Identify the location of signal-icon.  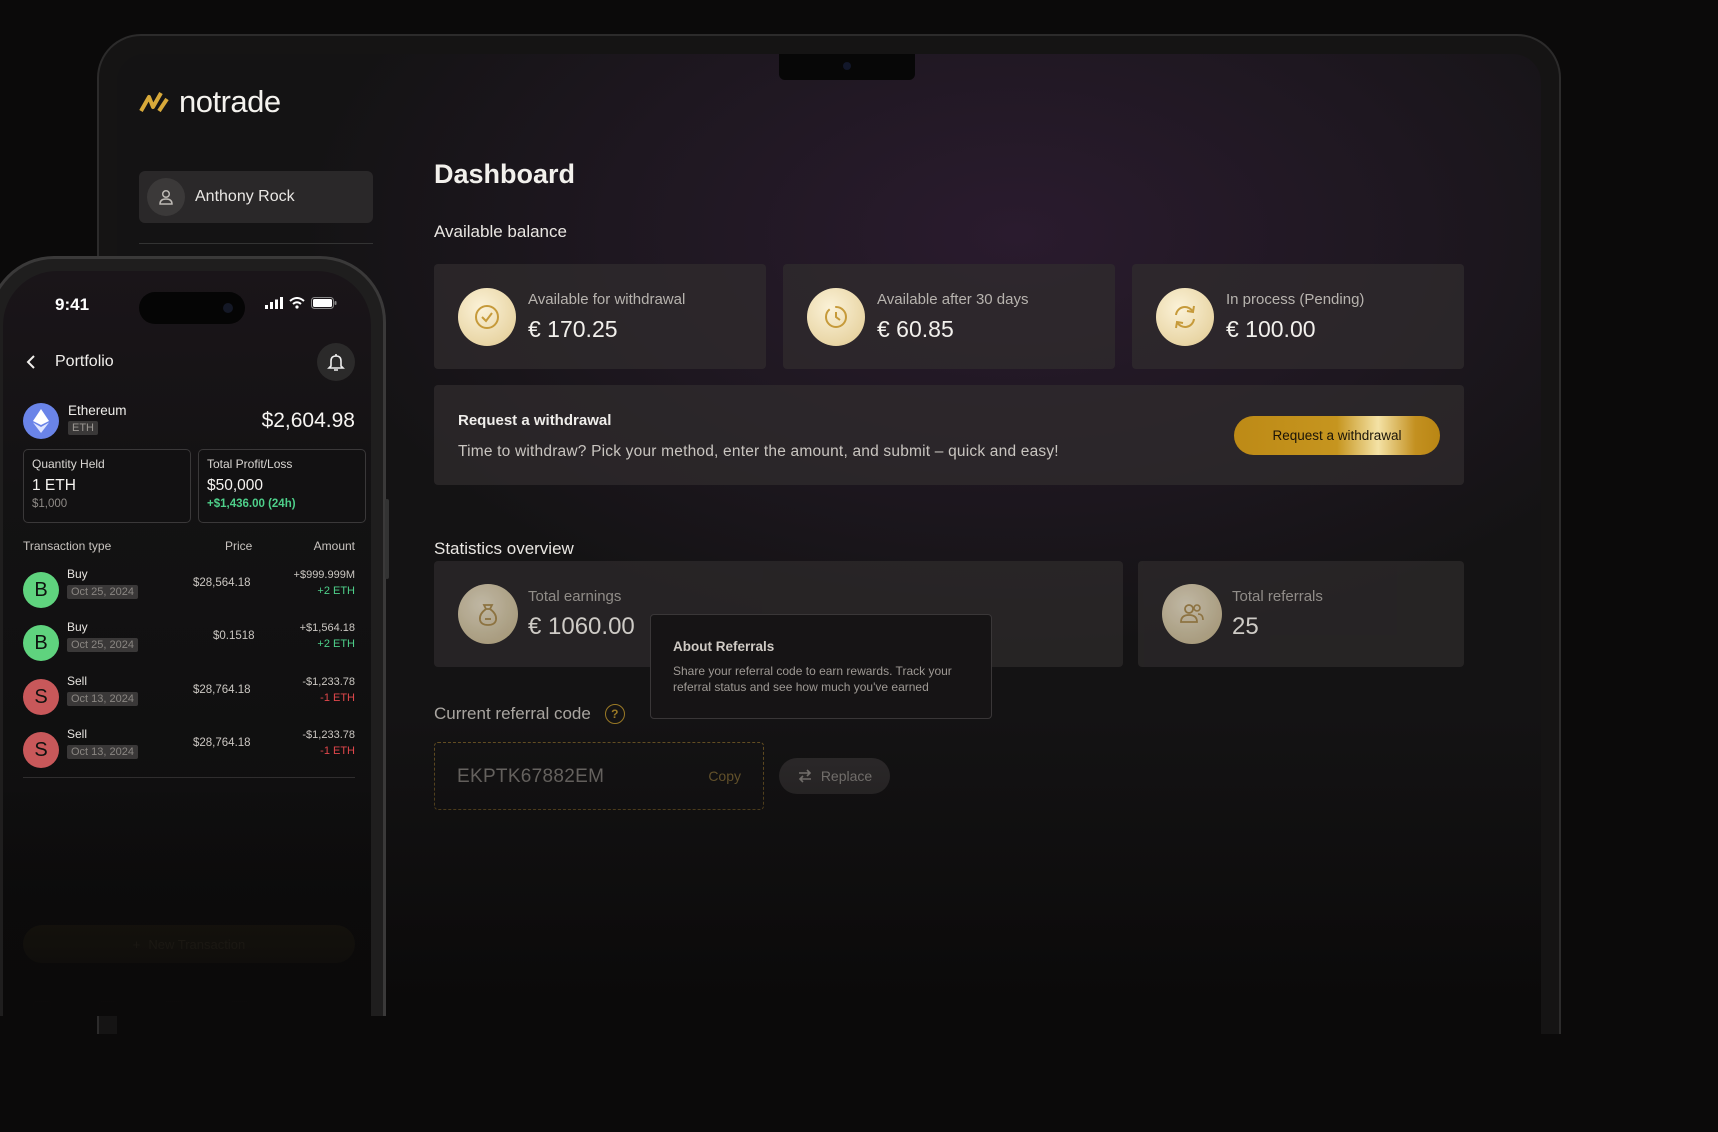
(274, 303).